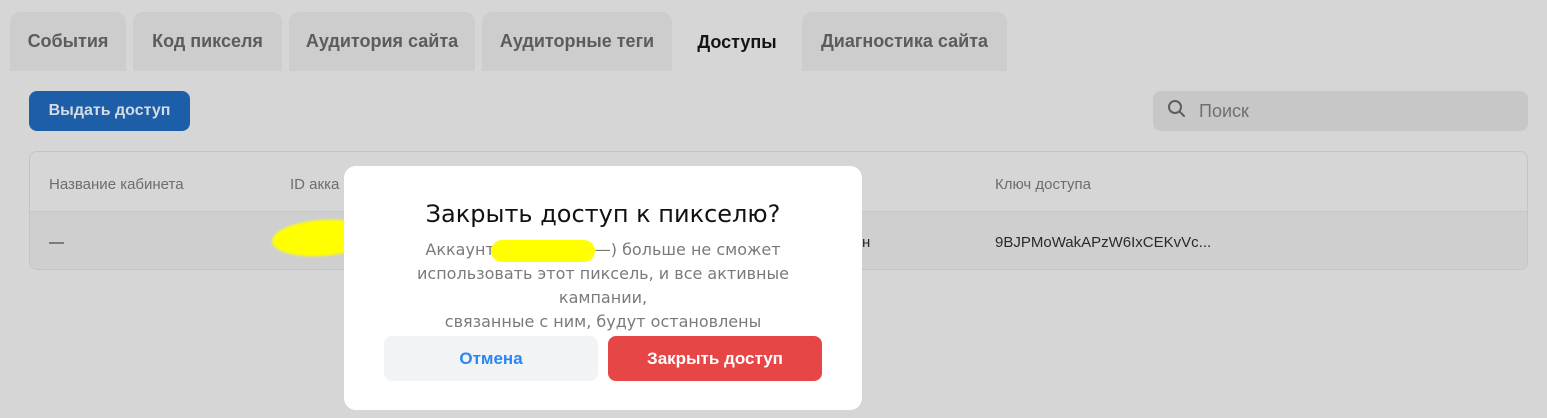 The image size is (1547, 418). What do you see at coordinates (207, 41) in the screenshot?
I see `tab-pixel-code: Код пикселя` at bounding box center [207, 41].